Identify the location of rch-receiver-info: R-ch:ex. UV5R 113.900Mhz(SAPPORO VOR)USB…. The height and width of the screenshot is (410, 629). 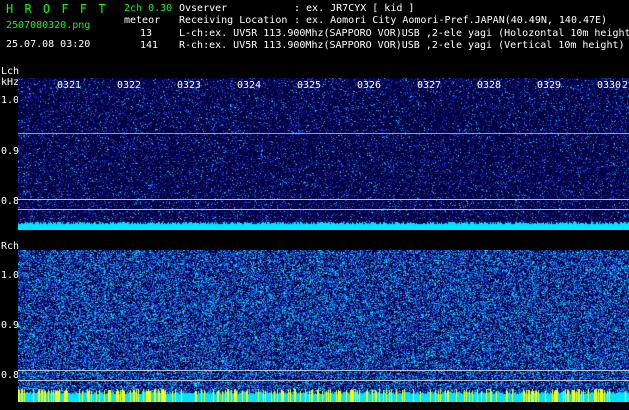
(402, 45).